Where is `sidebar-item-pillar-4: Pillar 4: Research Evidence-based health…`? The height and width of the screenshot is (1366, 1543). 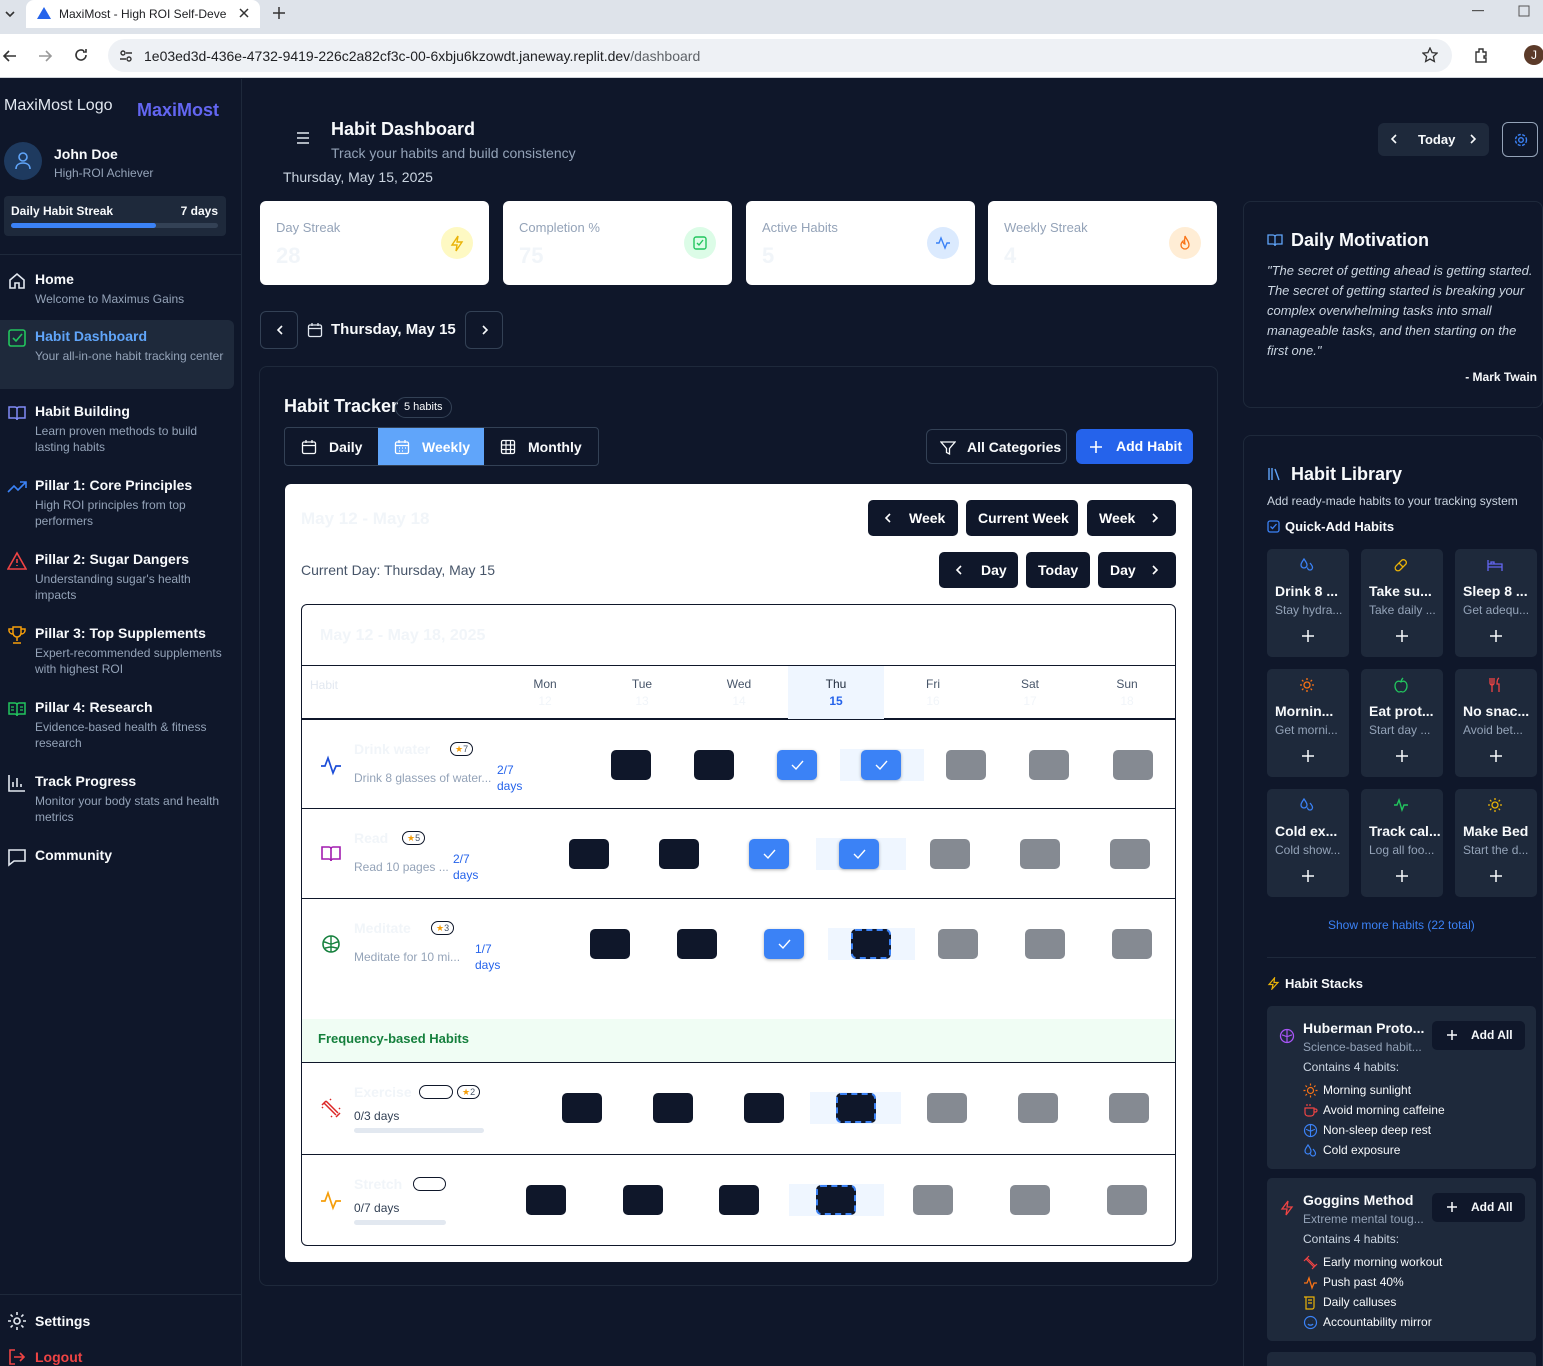
sidebar-item-pillar-4: Pillar 4: Research Evidence-based health… is located at coordinates (117, 725).